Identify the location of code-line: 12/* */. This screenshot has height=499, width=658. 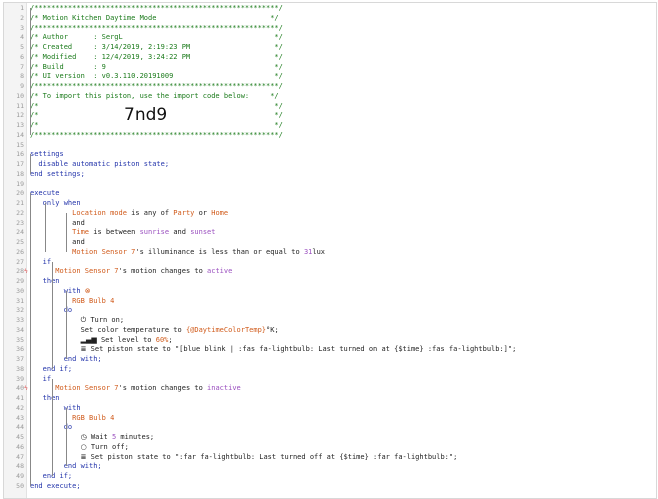
(329, 116).